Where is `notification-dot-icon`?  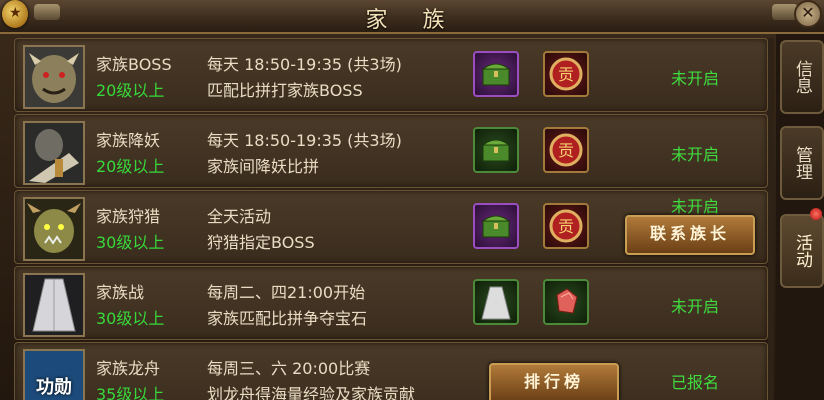 notification-dot-icon is located at coordinates (816, 214).